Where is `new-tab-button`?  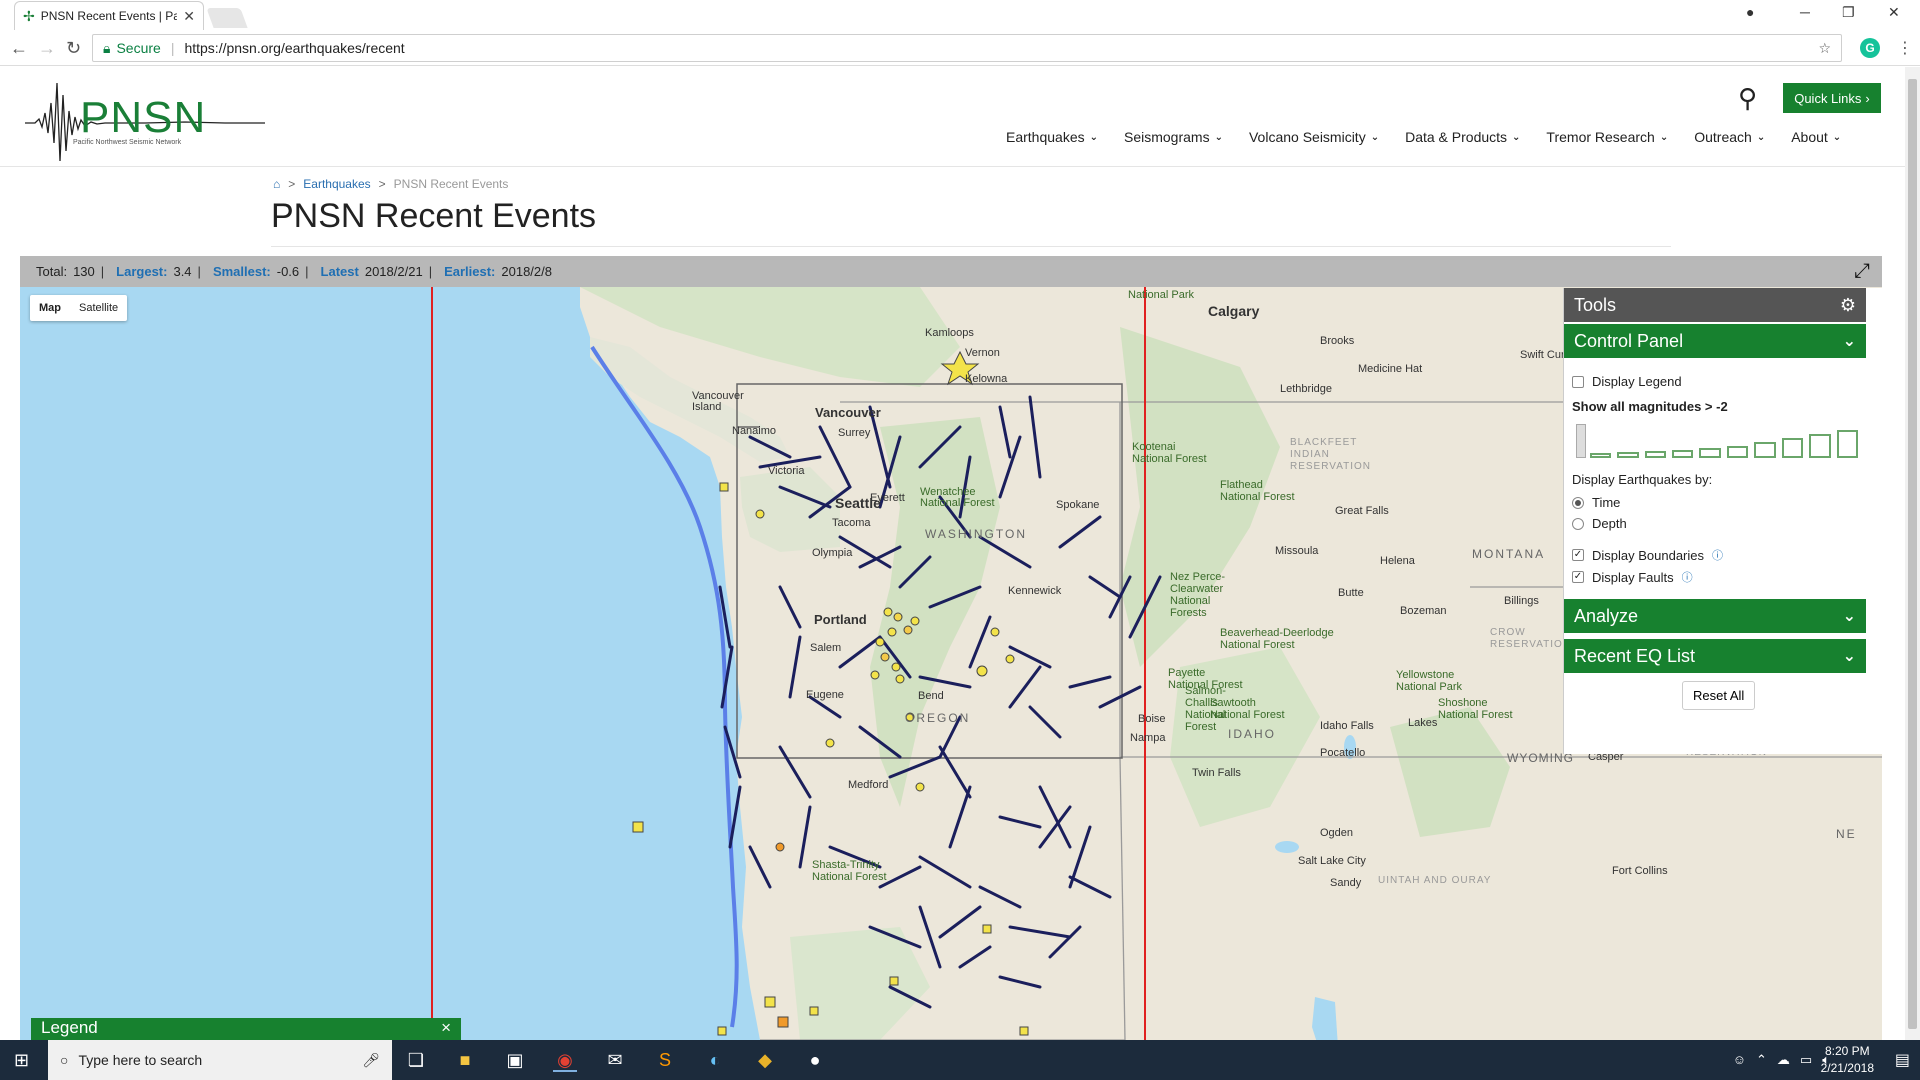 new-tab-button is located at coordinates (227, 18).